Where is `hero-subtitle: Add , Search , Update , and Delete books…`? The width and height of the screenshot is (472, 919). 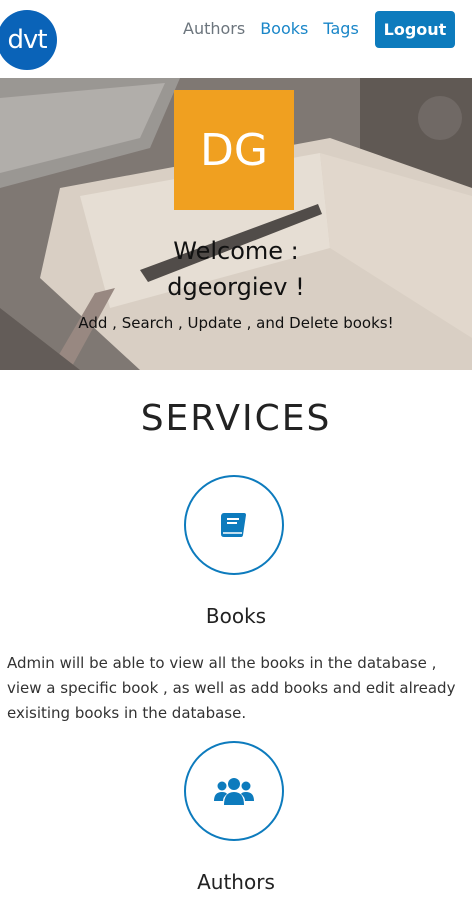 hero-subtitle: Add , Search , Update , and Delete books… is located at coordinates (236, 323).